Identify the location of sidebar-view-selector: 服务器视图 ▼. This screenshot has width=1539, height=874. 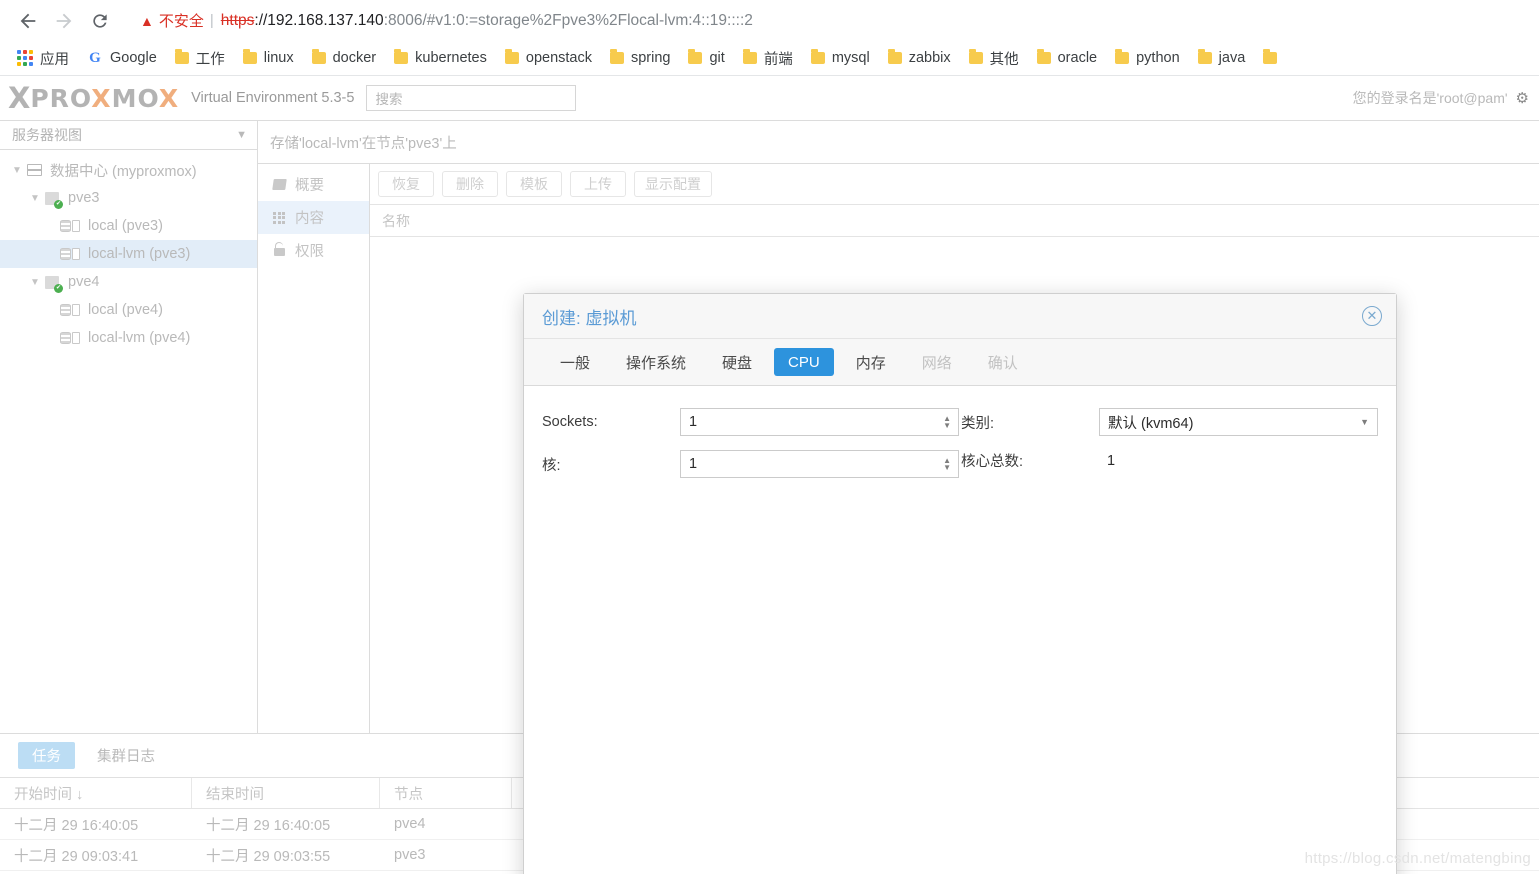
(128, 135).